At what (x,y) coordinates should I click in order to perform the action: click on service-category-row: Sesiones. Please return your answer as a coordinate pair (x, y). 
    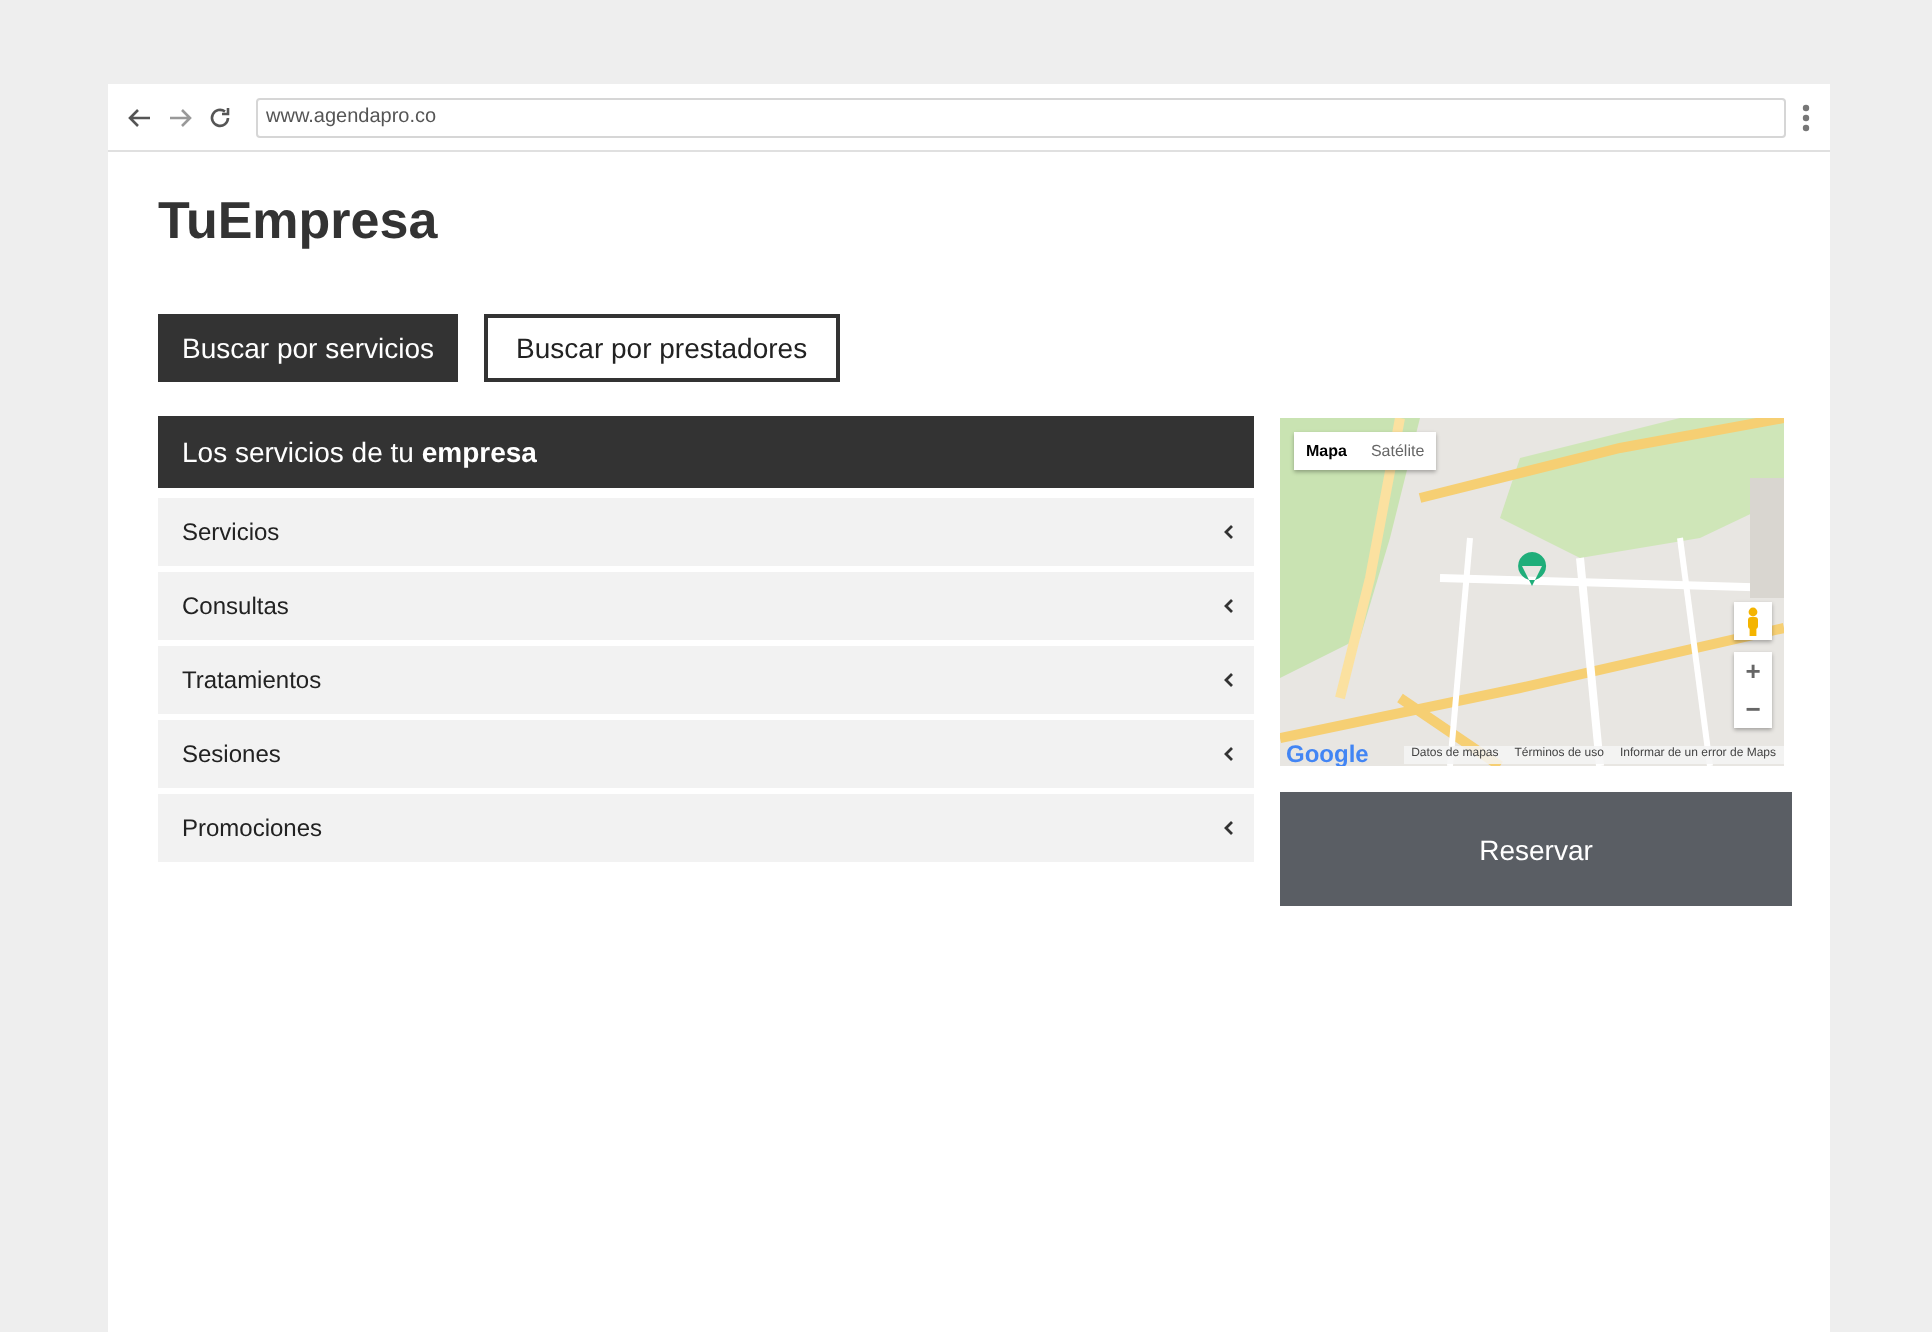
    Looking at the image, I should click on (706, 754).